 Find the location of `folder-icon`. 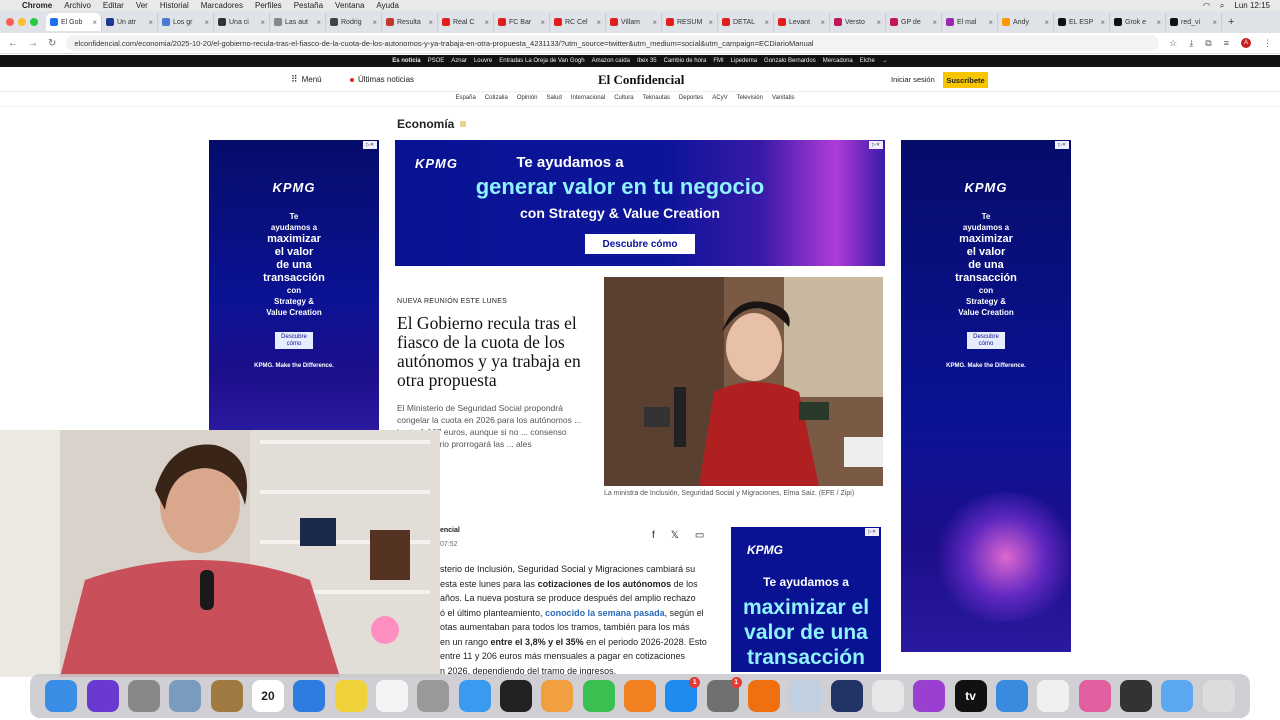

folder-icon is located at coordinates (1177, 696).